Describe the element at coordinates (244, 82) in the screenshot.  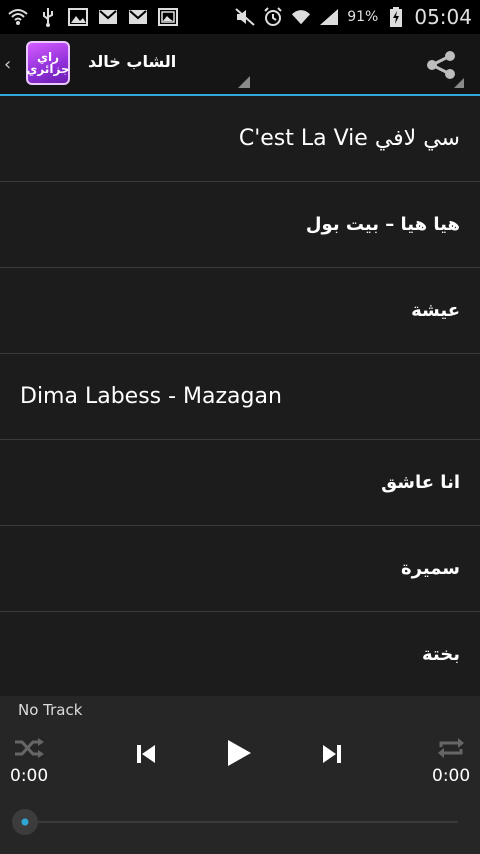
I see `spinner-indicator-icon` at that location.